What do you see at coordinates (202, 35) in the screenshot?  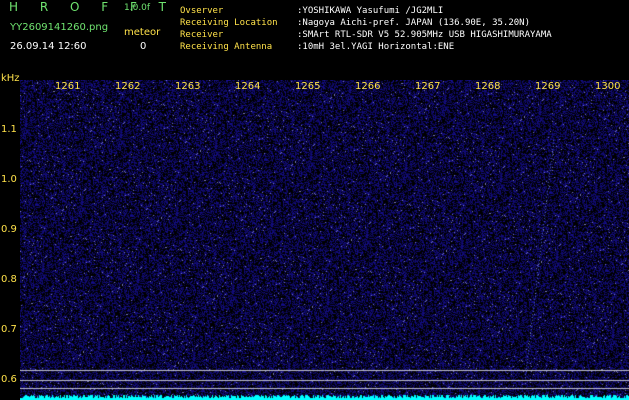 I see `info-key-receiver: Receiver` at bounding box center [202, 35].